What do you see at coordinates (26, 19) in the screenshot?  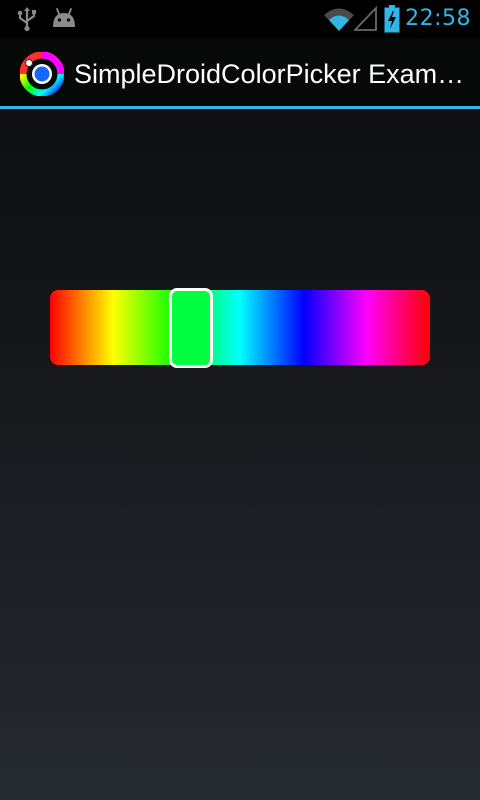 I see `usb-icon` at bounding box center [26, 19].